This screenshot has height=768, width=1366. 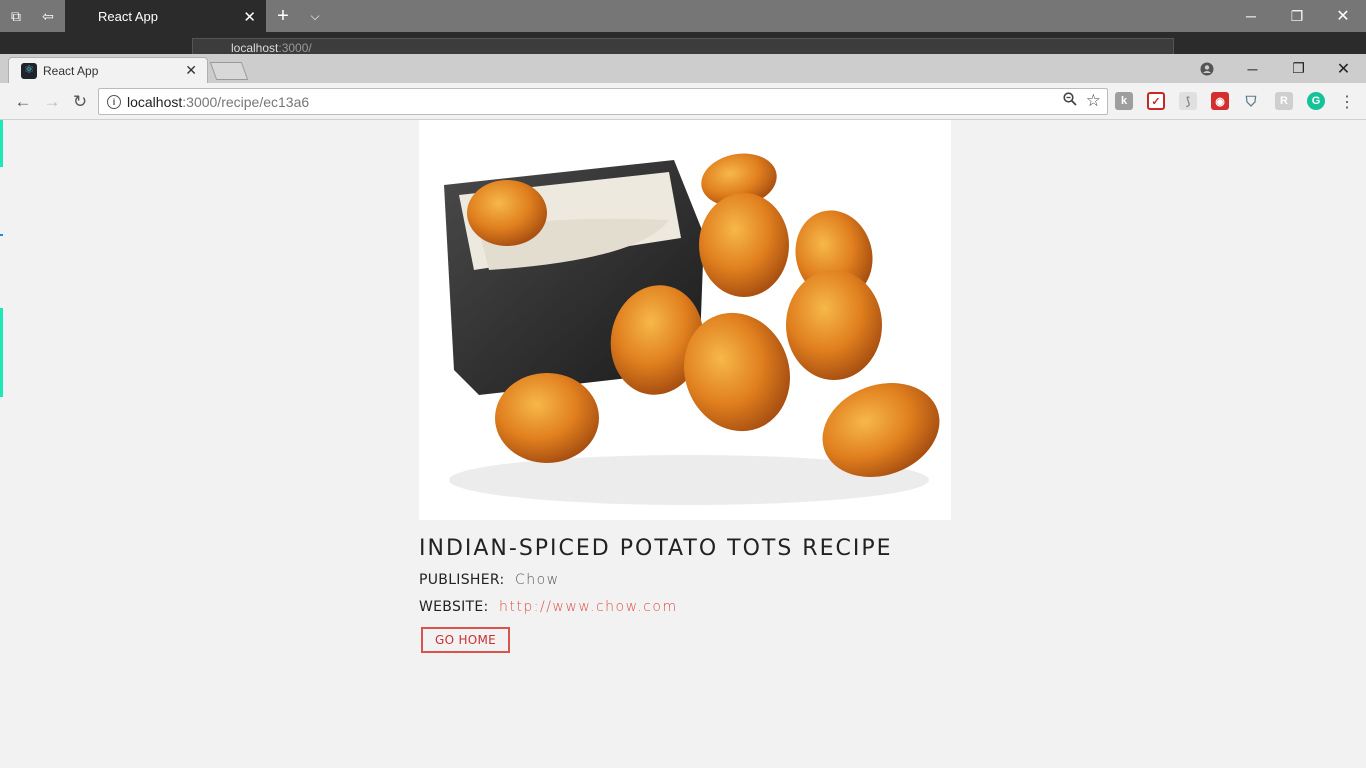 I want to click on chrome-tab: ⚛ React App ✕, so click(x=108, y=70).